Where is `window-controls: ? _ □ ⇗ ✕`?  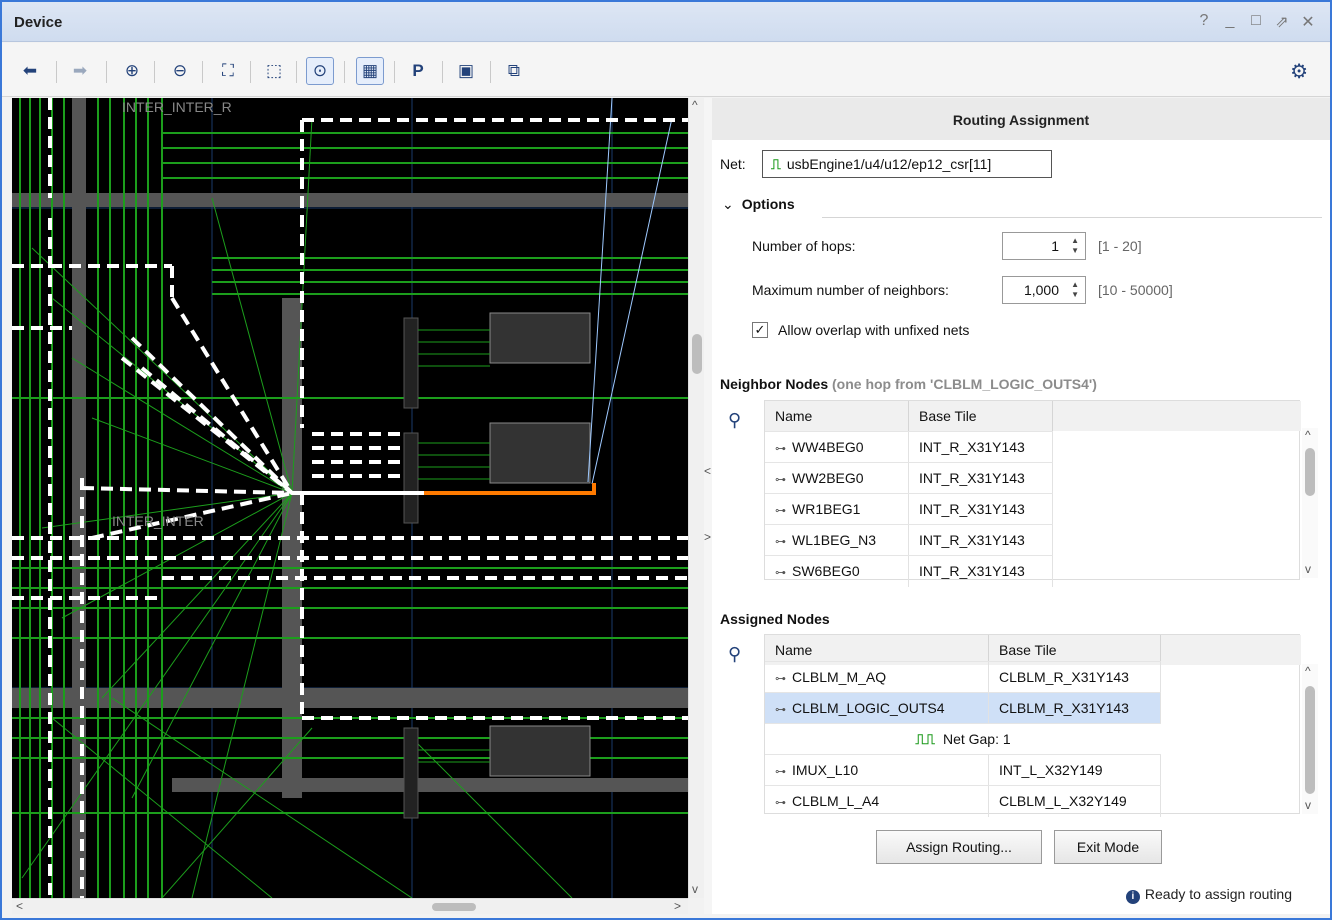 window-controls: ? _ □ ⇗ ✕ is located at coordinates (1256, 22).